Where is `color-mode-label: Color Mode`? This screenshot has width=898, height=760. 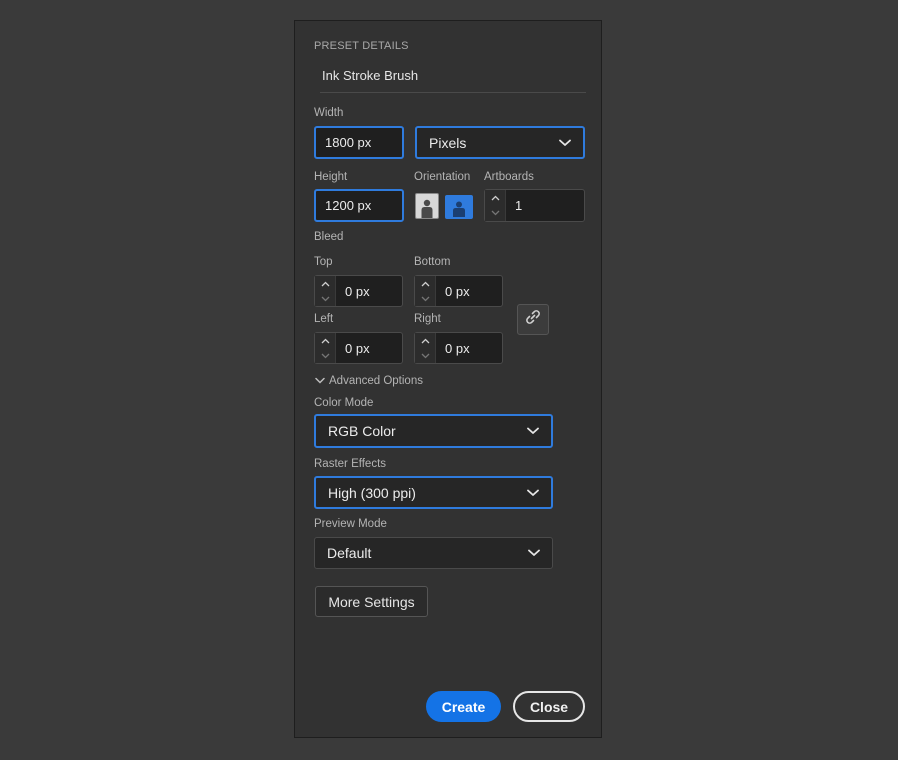
color-mode-label: Color Mode is located at coordinates (344, 403).